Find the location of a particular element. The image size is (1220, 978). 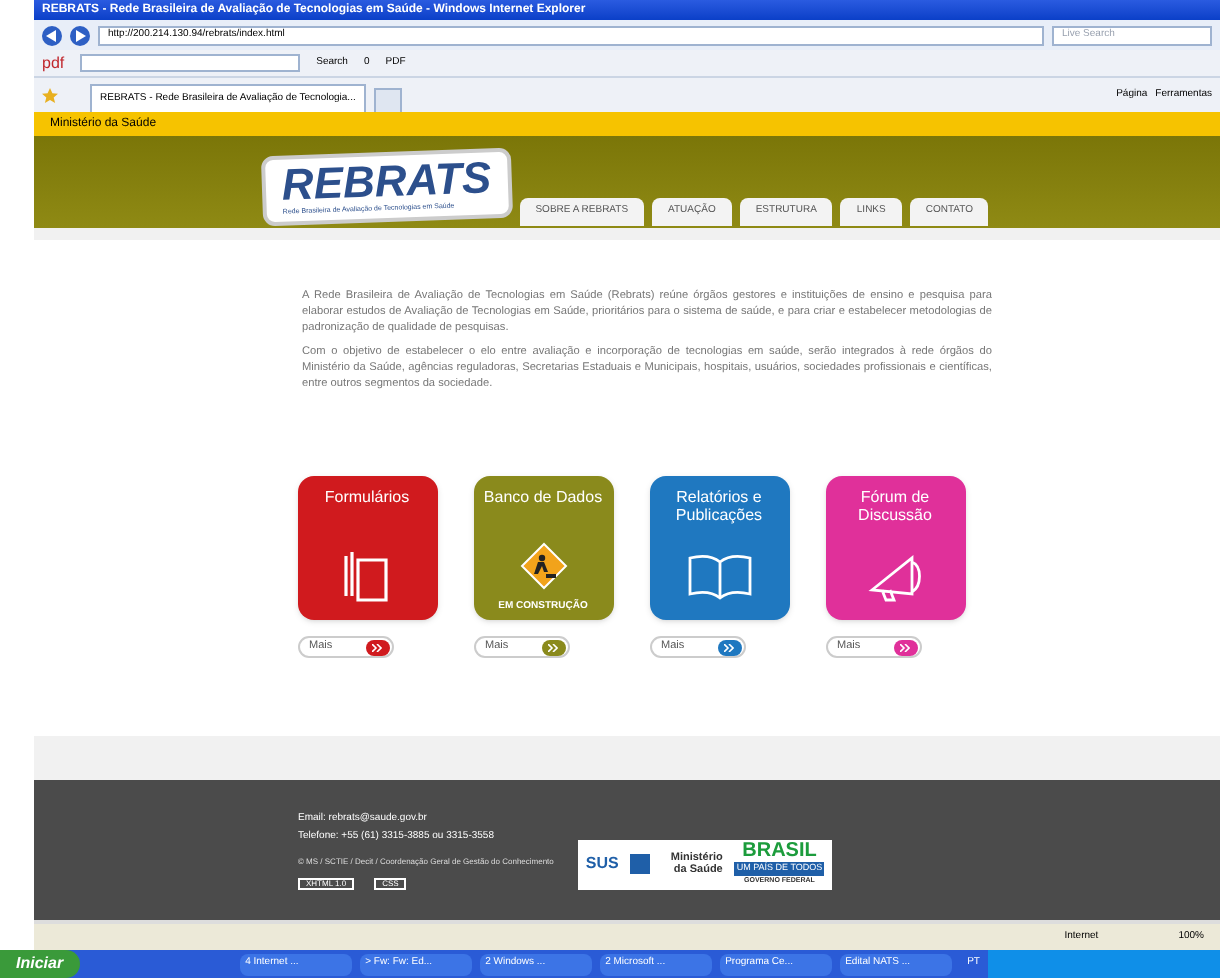

construction-sign-icon is located at coordinates (543, 565).